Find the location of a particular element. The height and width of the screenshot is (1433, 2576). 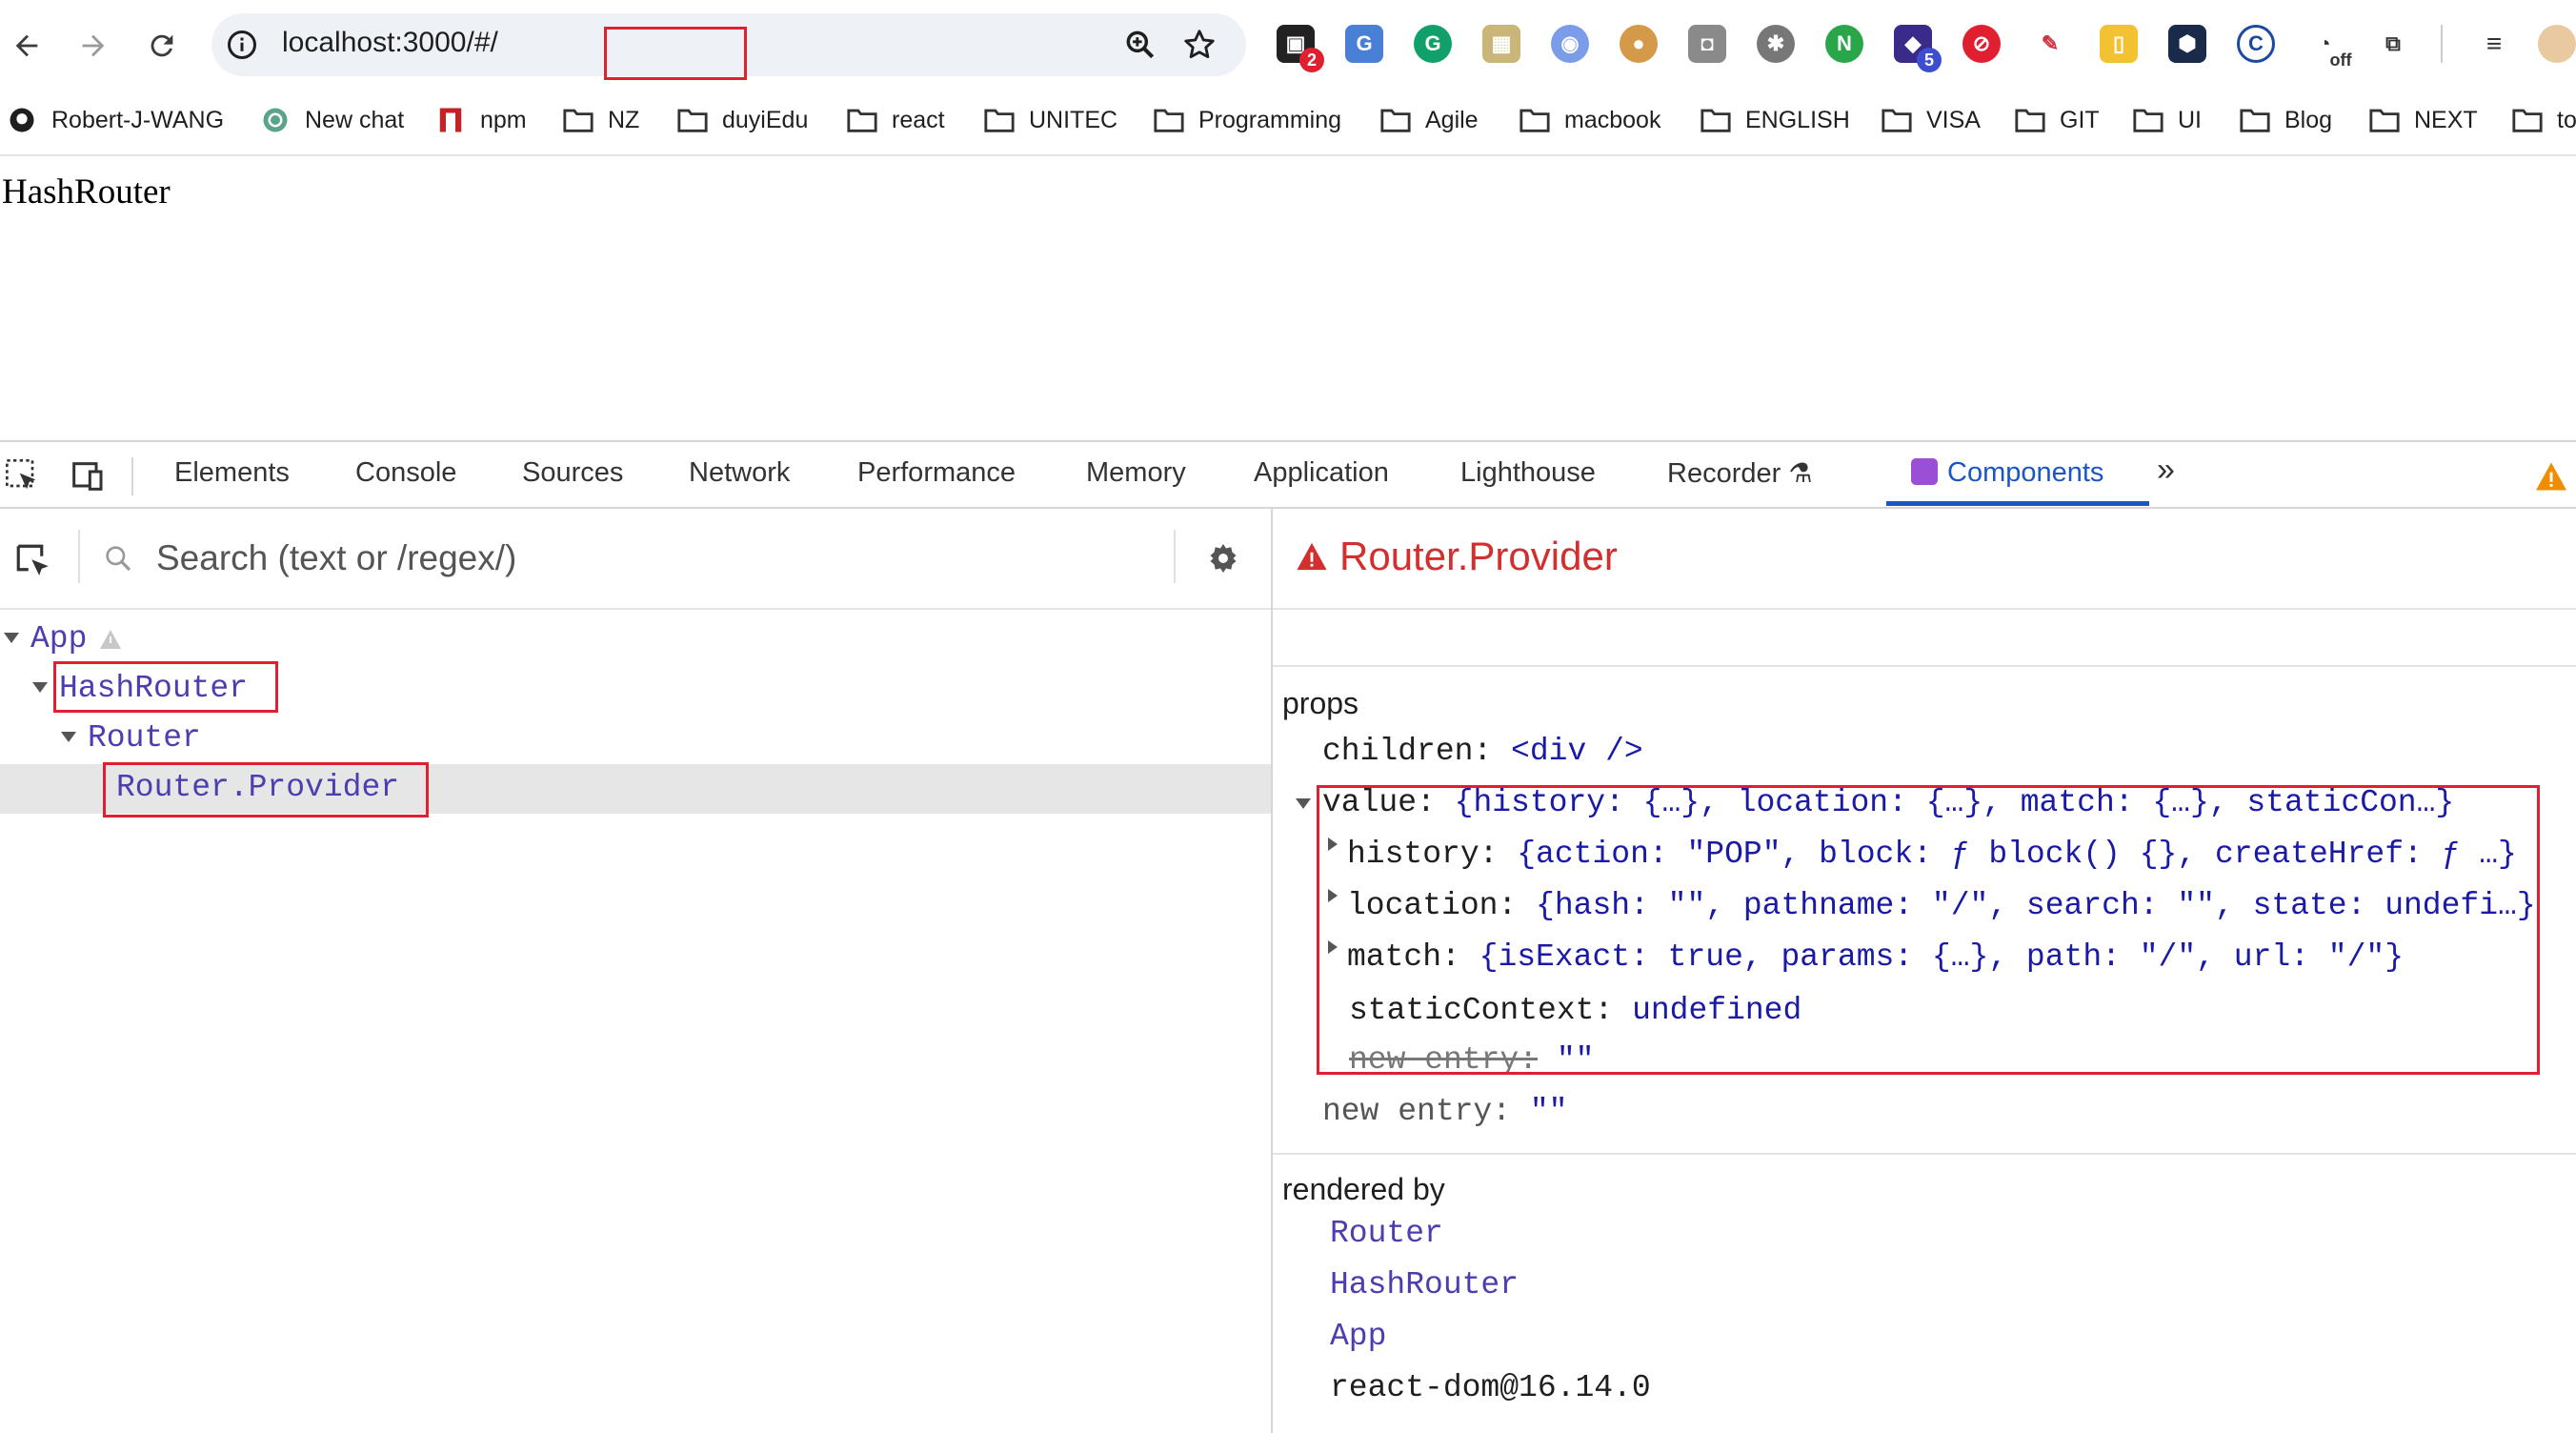

bookmark-folder-macbook: macbook is located at coordinates (1589, 120).